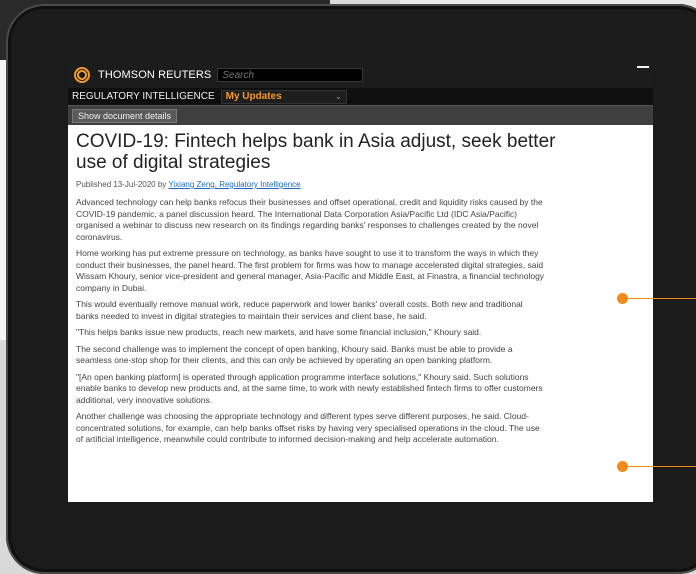 The image size is (696, 574). Describe the element at coordinates (125, 115) in the screenshot. I see `show-document-details-button: Show document details` at that location.